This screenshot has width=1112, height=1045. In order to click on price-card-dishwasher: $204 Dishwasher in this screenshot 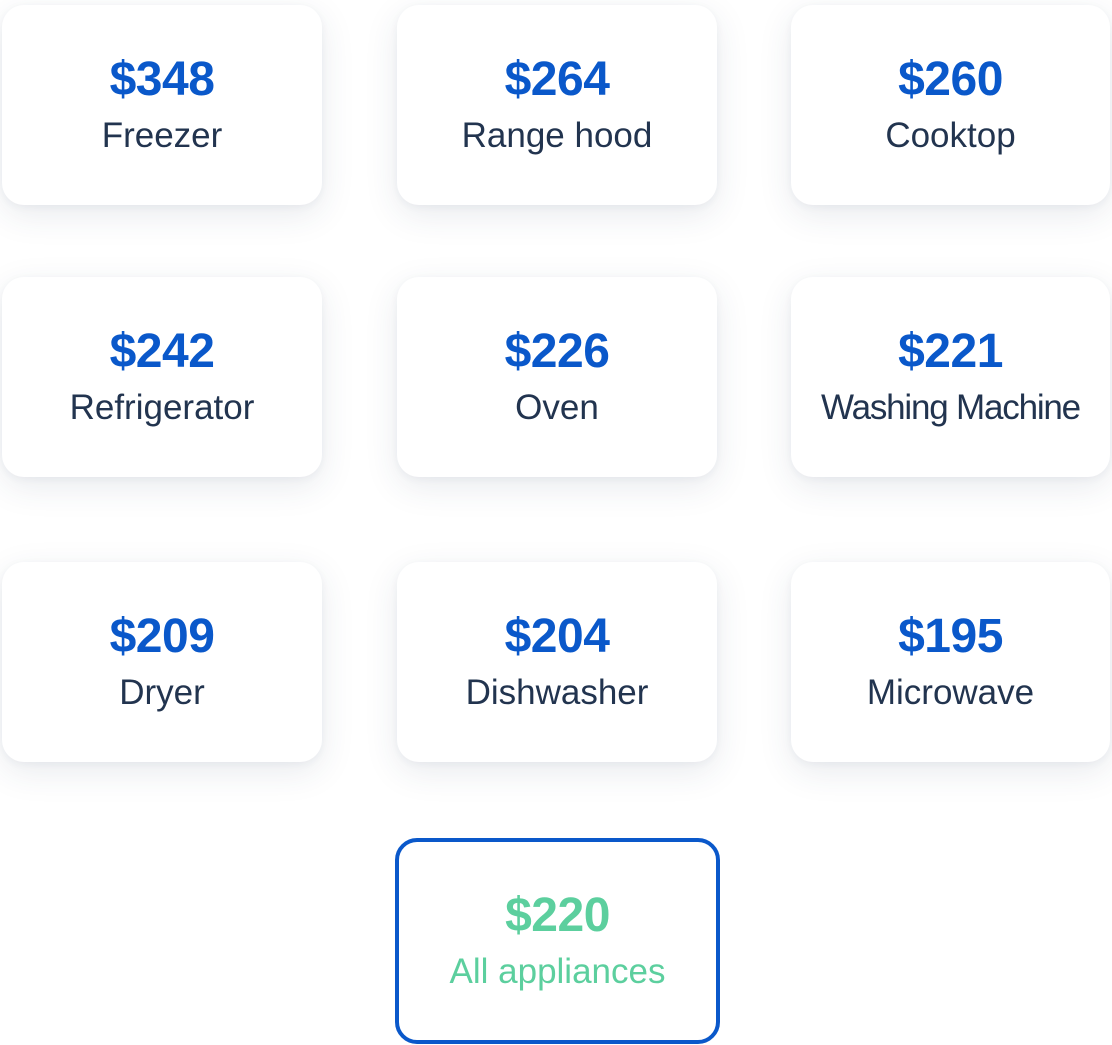, I will do `click(557, 662)`.